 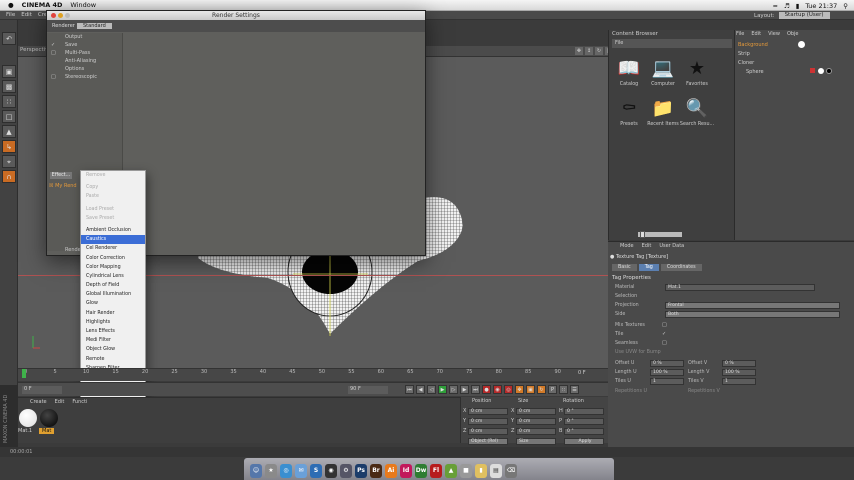 What do you see at coordinates (53, 15) in the screenshot?
I see `close-window-icon` at bounding box center [53, 15].